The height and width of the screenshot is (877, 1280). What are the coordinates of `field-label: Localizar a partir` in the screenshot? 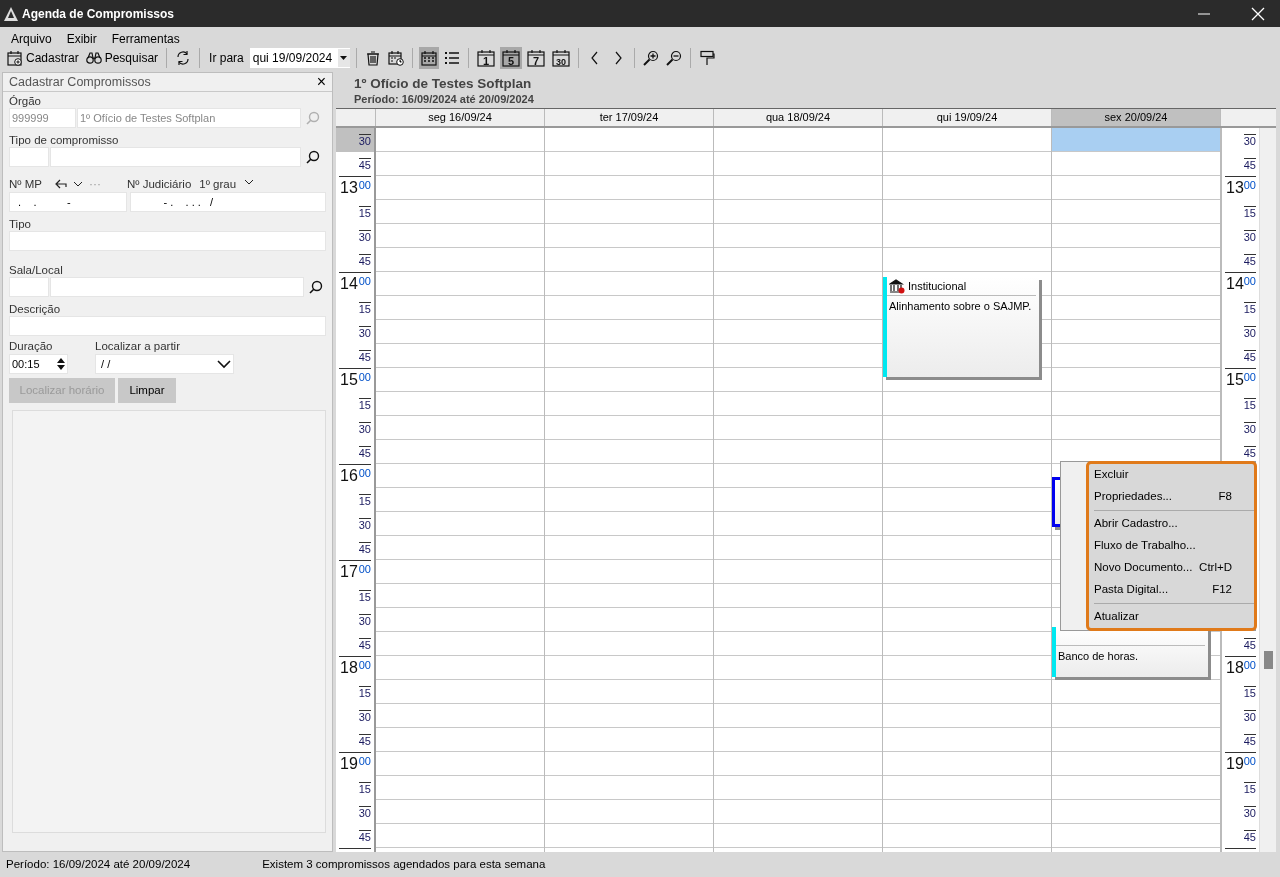 It's located at (137, 346).